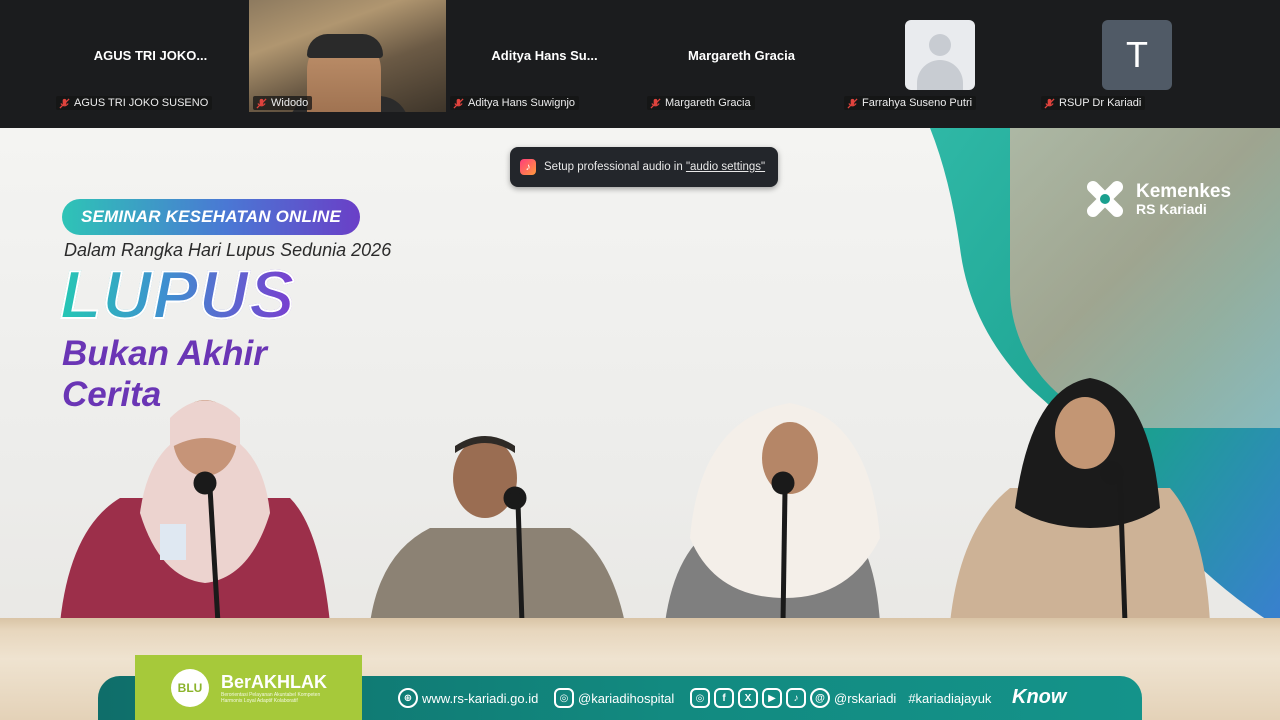 This screenshot has width=1280, height=720. What do you see at coordinates (1105, 199) in the screenshot?
I see `kemenkes-emblem-icon` at bounding box center [1105, 199].